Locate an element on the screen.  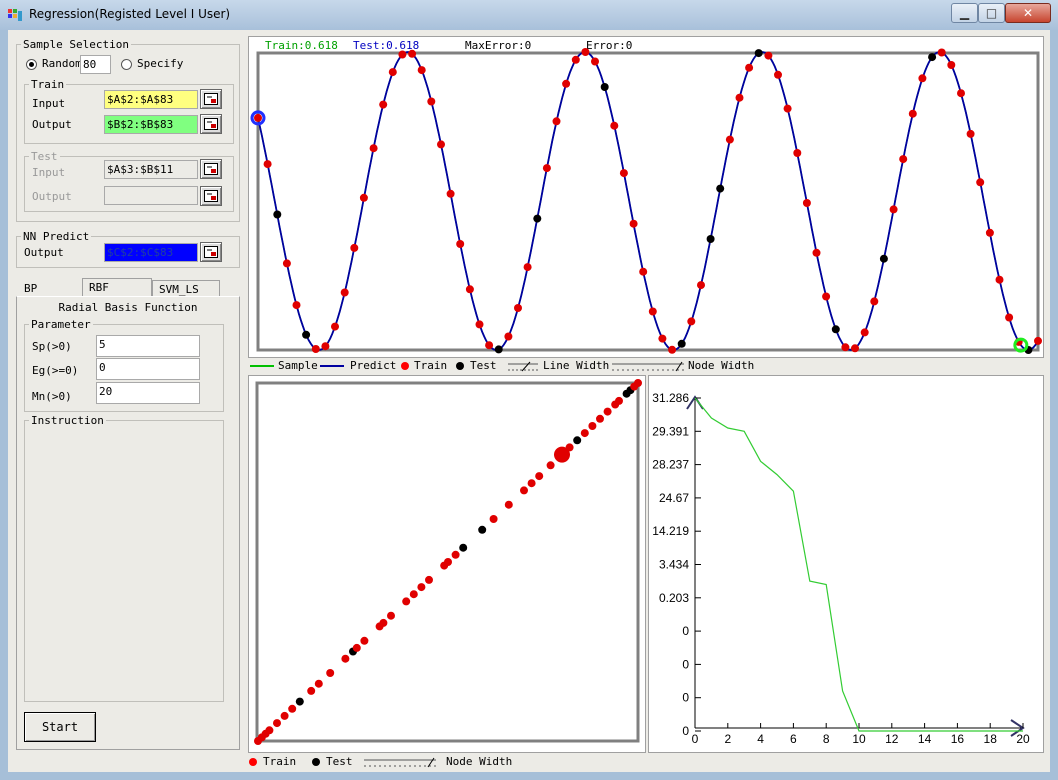
nn-predict-output-field: $C$2:$C$83 is located at coordinates (151, 252).